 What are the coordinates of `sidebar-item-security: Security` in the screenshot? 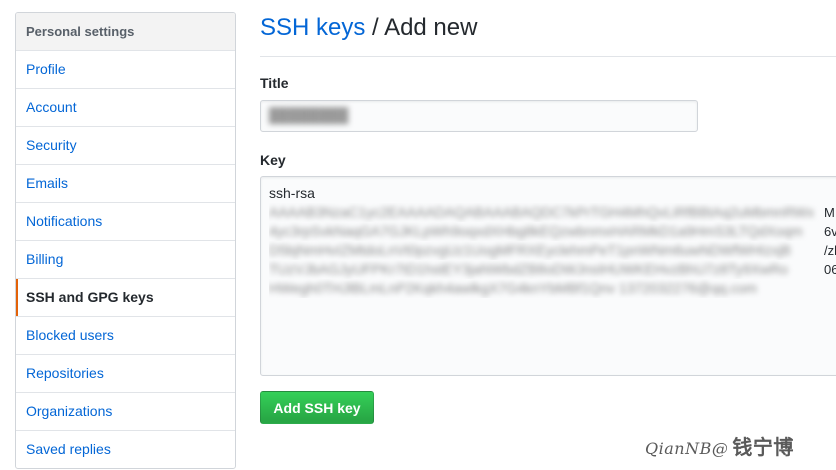 It's located at (125, 146).